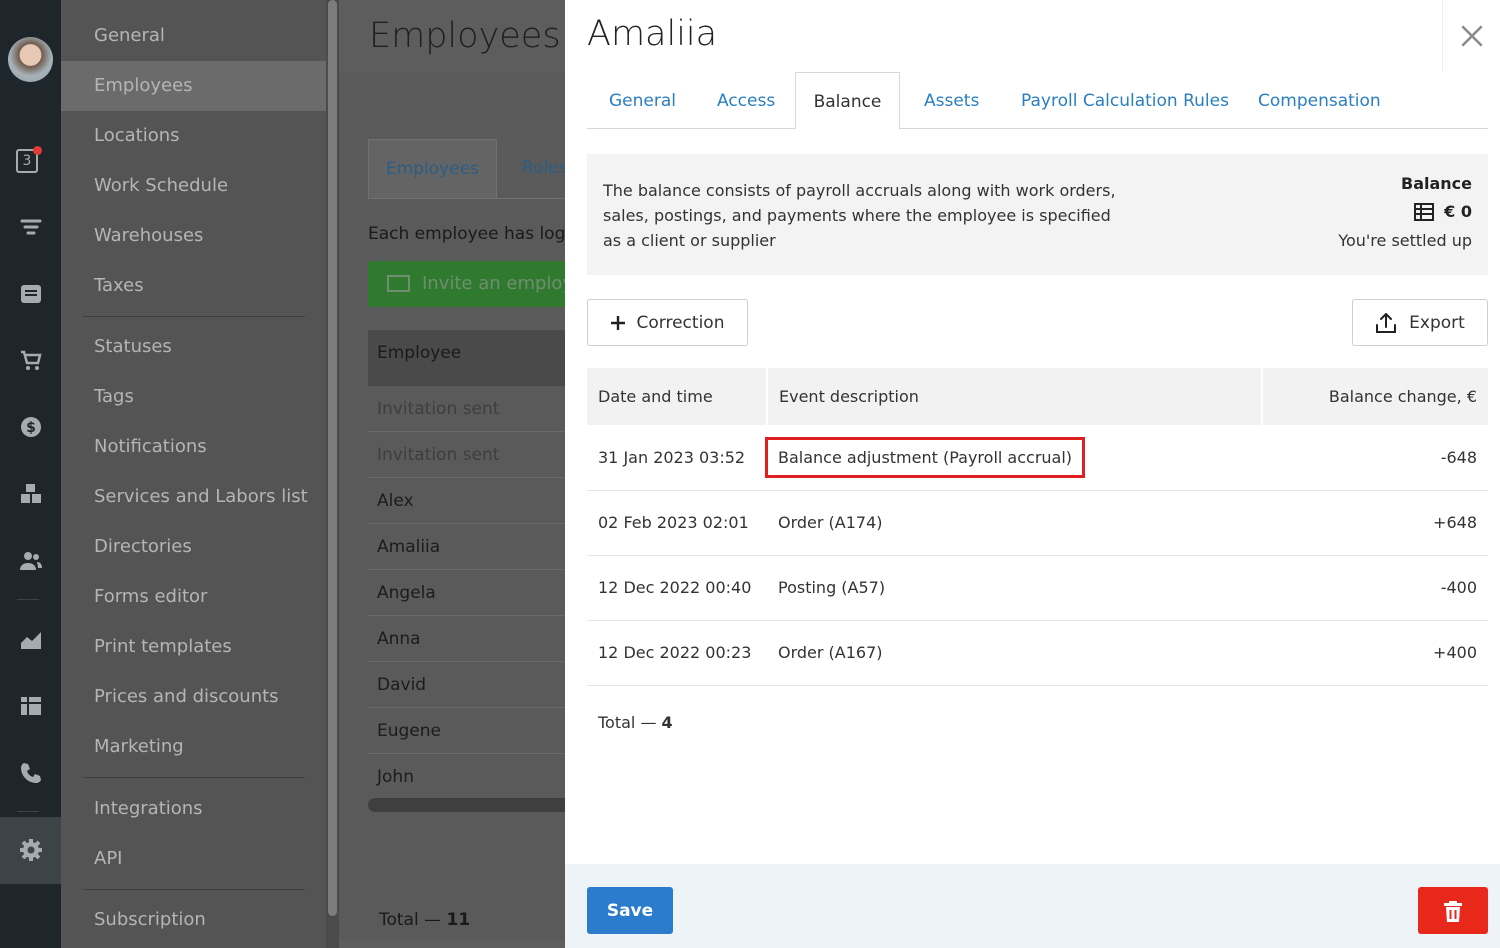  Describe the element at coordinates (432, 168) in the screenshot. I see `tab-employees: Employees` at that location.